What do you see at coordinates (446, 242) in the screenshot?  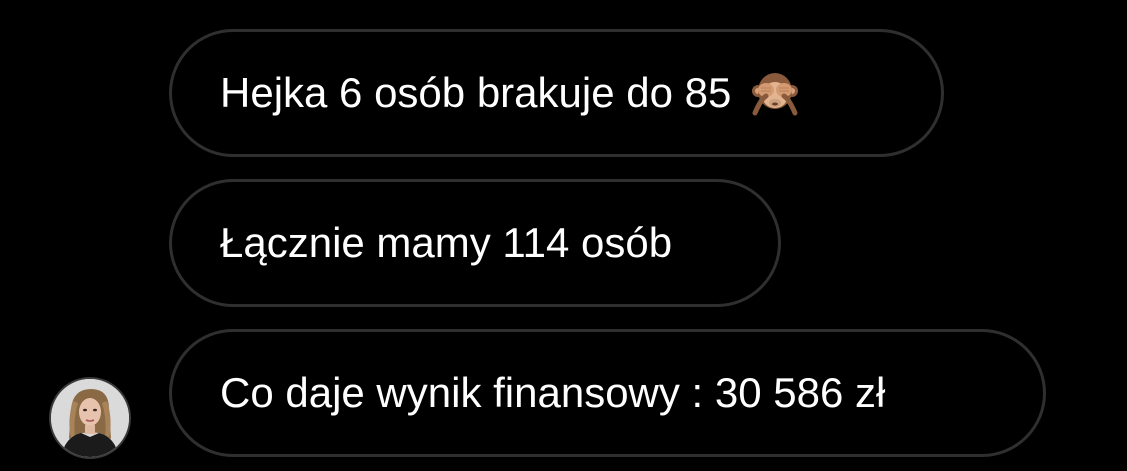 I see `message-text: Łącznie mamy 114 osób` at bounding box center [446, 242].